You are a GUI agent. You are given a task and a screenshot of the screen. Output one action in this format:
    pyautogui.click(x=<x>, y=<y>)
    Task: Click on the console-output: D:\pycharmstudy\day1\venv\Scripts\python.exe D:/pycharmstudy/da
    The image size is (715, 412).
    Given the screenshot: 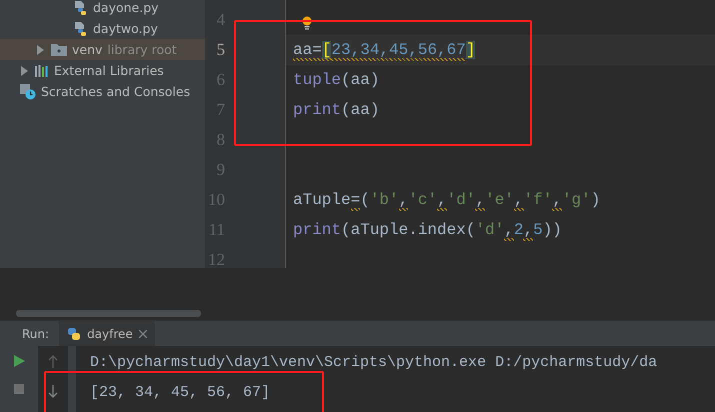 What is the action you would take?
    pyautogui.click(x=374, y=363)
    